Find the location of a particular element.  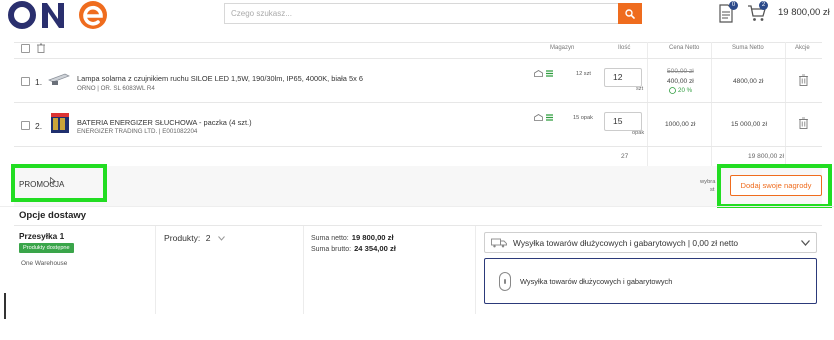

sum-net-value: 19 800,00 zł is located at coordinates (372, 237).